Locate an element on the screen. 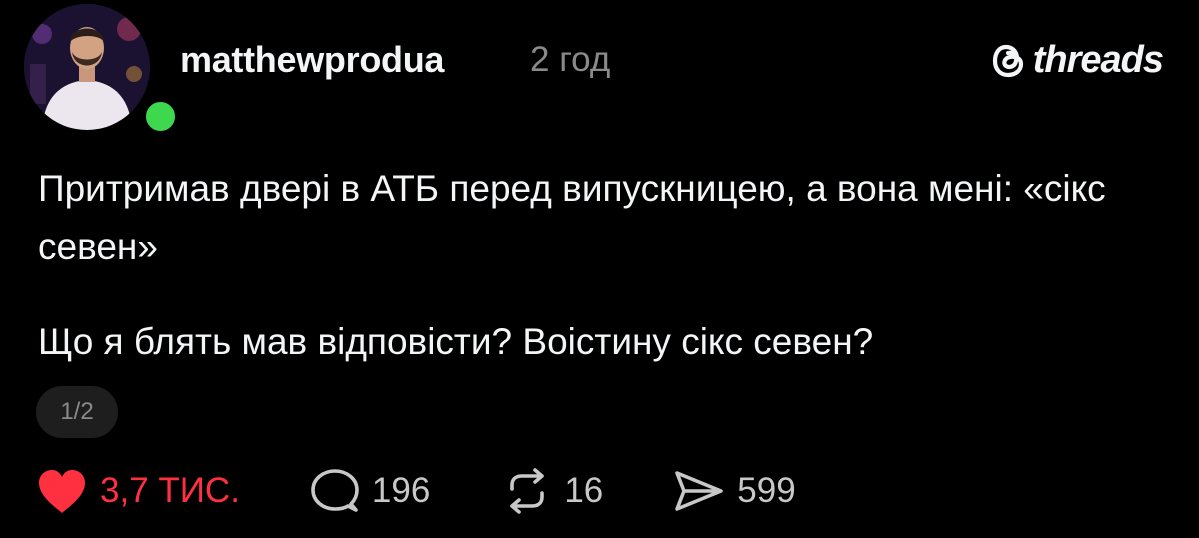 The width and height of the screenshot is (1199, 538). avatar-container is located at coordinates (102, 70).